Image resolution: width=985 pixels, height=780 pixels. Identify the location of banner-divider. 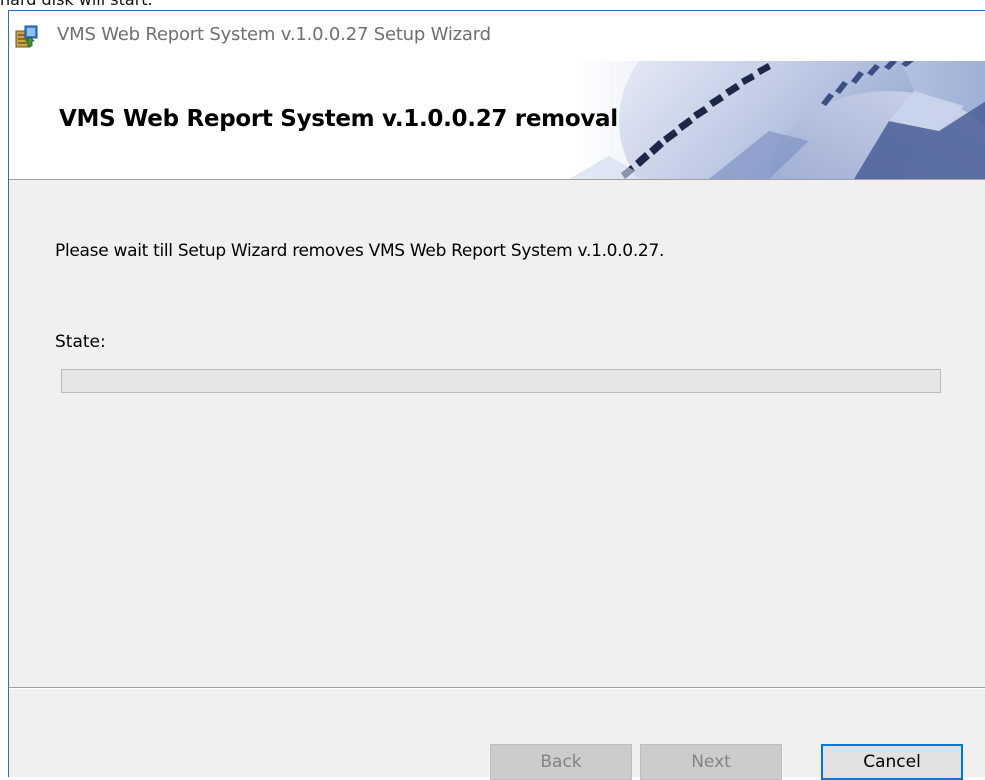
(497, 179).